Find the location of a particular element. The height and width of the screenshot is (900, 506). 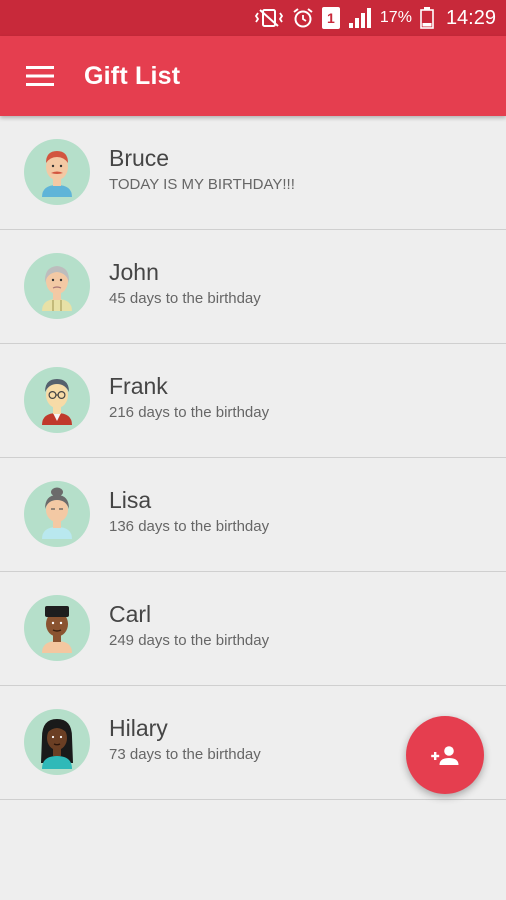

contact-name: Lisa is located at coordinates (130, 500).